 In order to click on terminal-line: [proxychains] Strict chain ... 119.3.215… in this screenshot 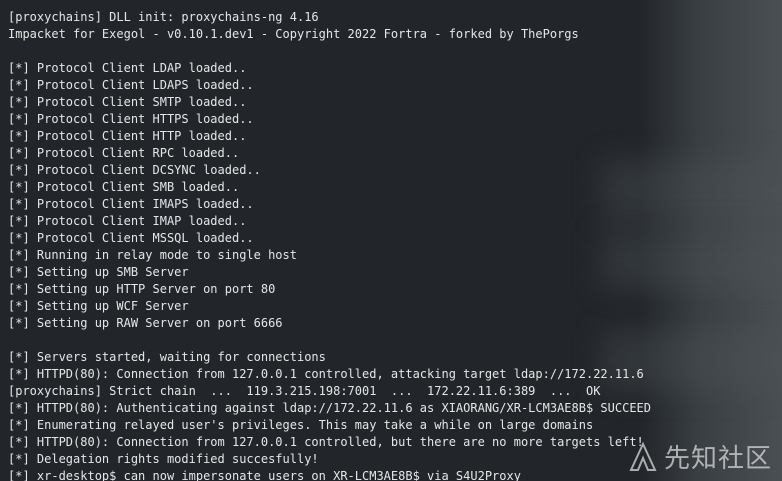, I will do `click(304, 391)`.